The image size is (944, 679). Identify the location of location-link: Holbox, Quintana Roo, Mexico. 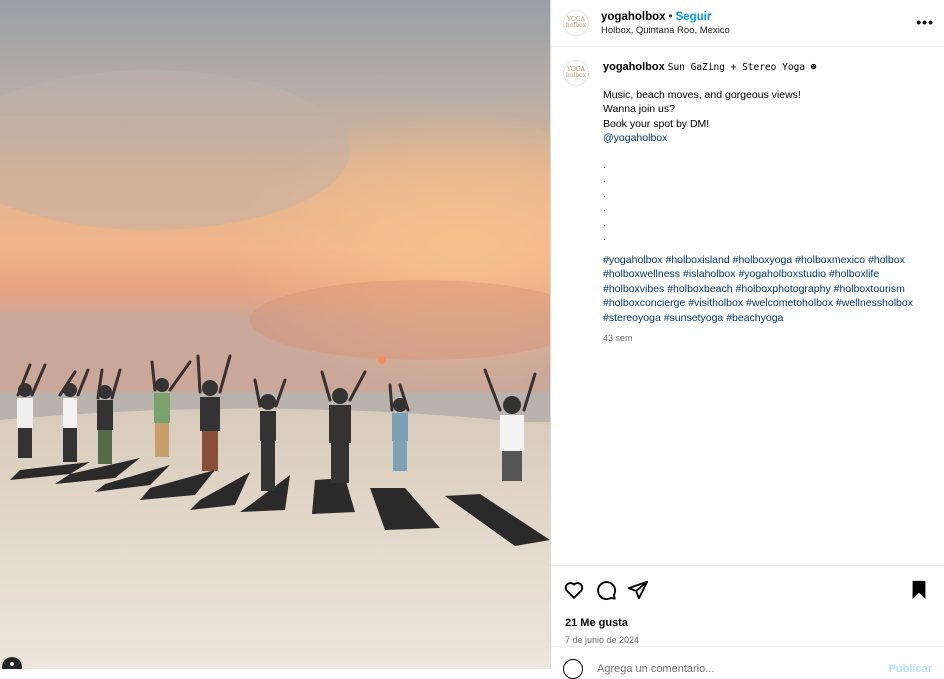
(665, 30).